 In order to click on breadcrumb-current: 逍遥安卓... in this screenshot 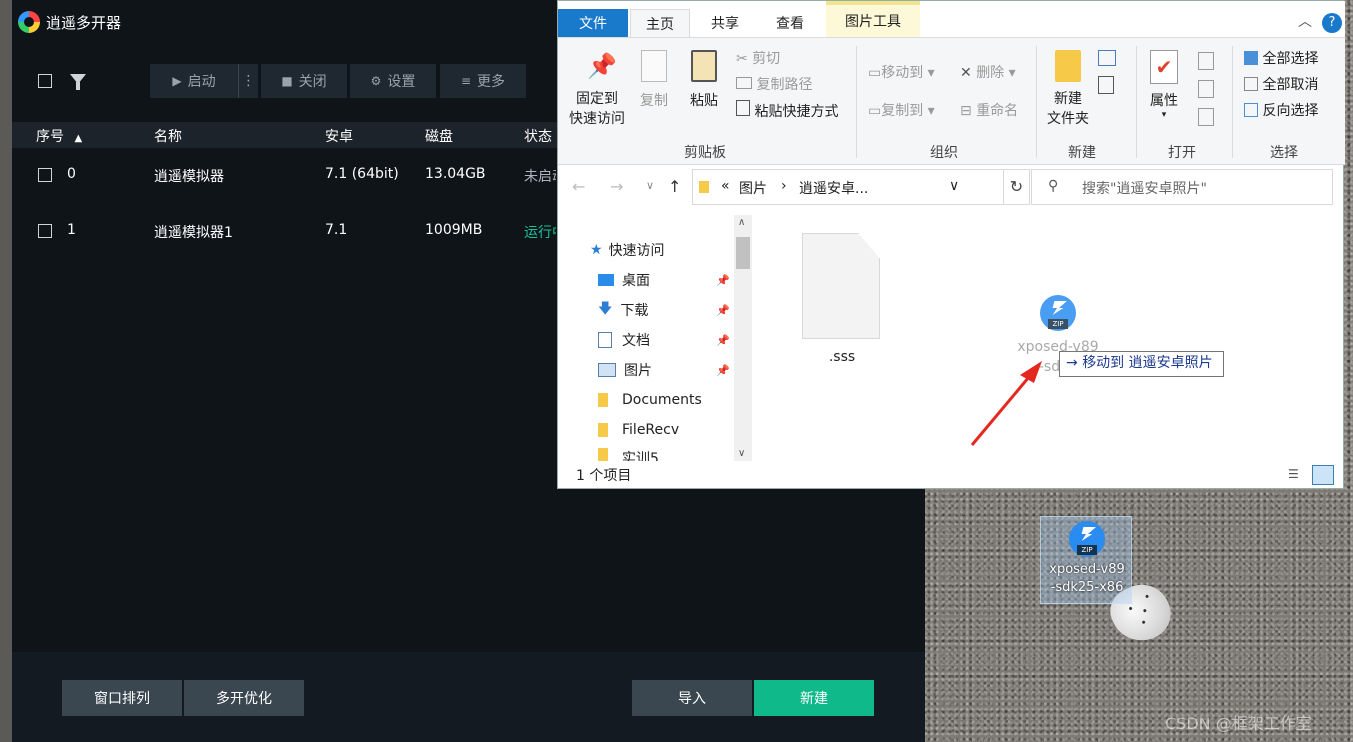, I will do `click(833, 188)`.